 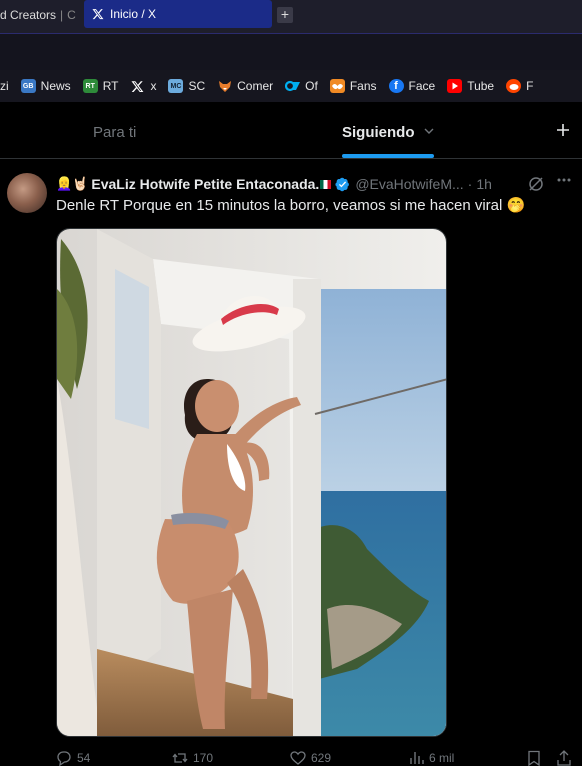 I want to click on tab-following: Siguiendo, so click(x=388, y=132).